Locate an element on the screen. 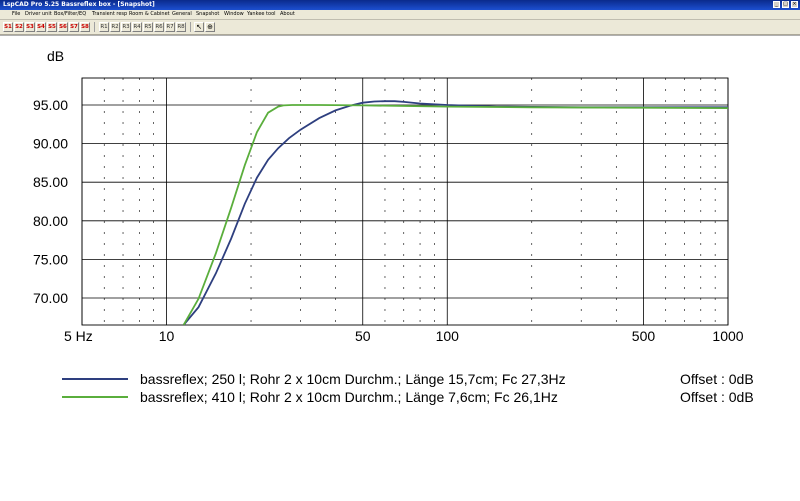  maximize-button: □ is located at coordinates (785, 4).